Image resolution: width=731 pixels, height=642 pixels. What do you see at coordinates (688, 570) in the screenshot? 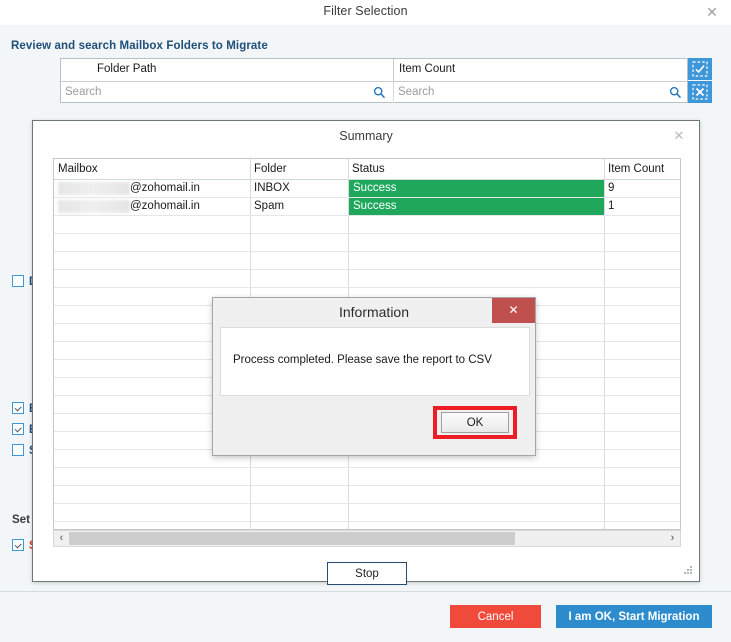
I see `resize-grip-icon` at bounding box center [688, 570].